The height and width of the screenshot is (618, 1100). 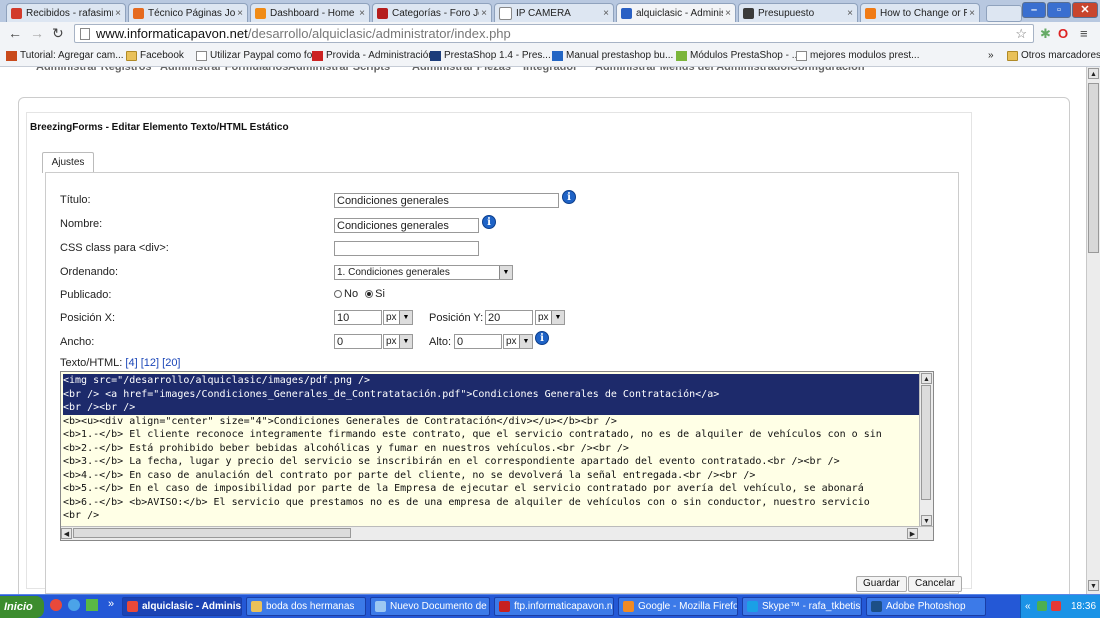 What do you see at coordinates (920, 12) in the screenshot?
I see `browser-tab: How to Change or R ×` at bounding box center [920, 12].